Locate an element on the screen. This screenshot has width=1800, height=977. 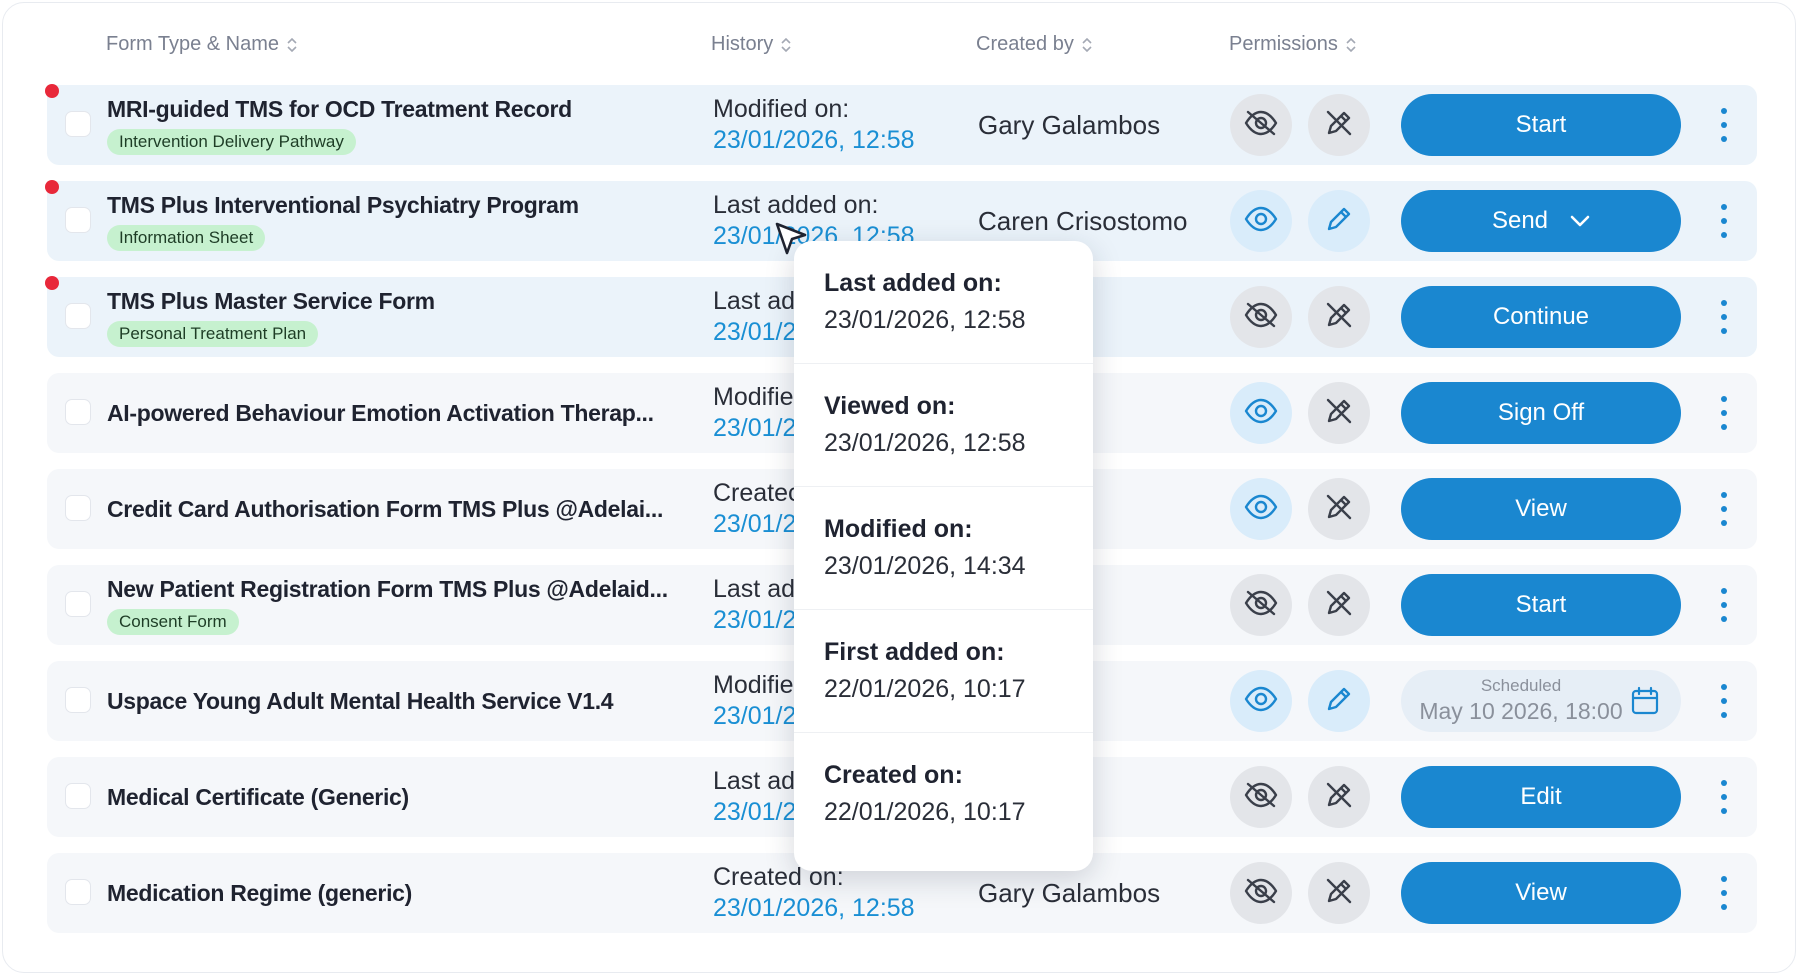
history-popover-label: Last added on: is located at coordinates (913, 283).